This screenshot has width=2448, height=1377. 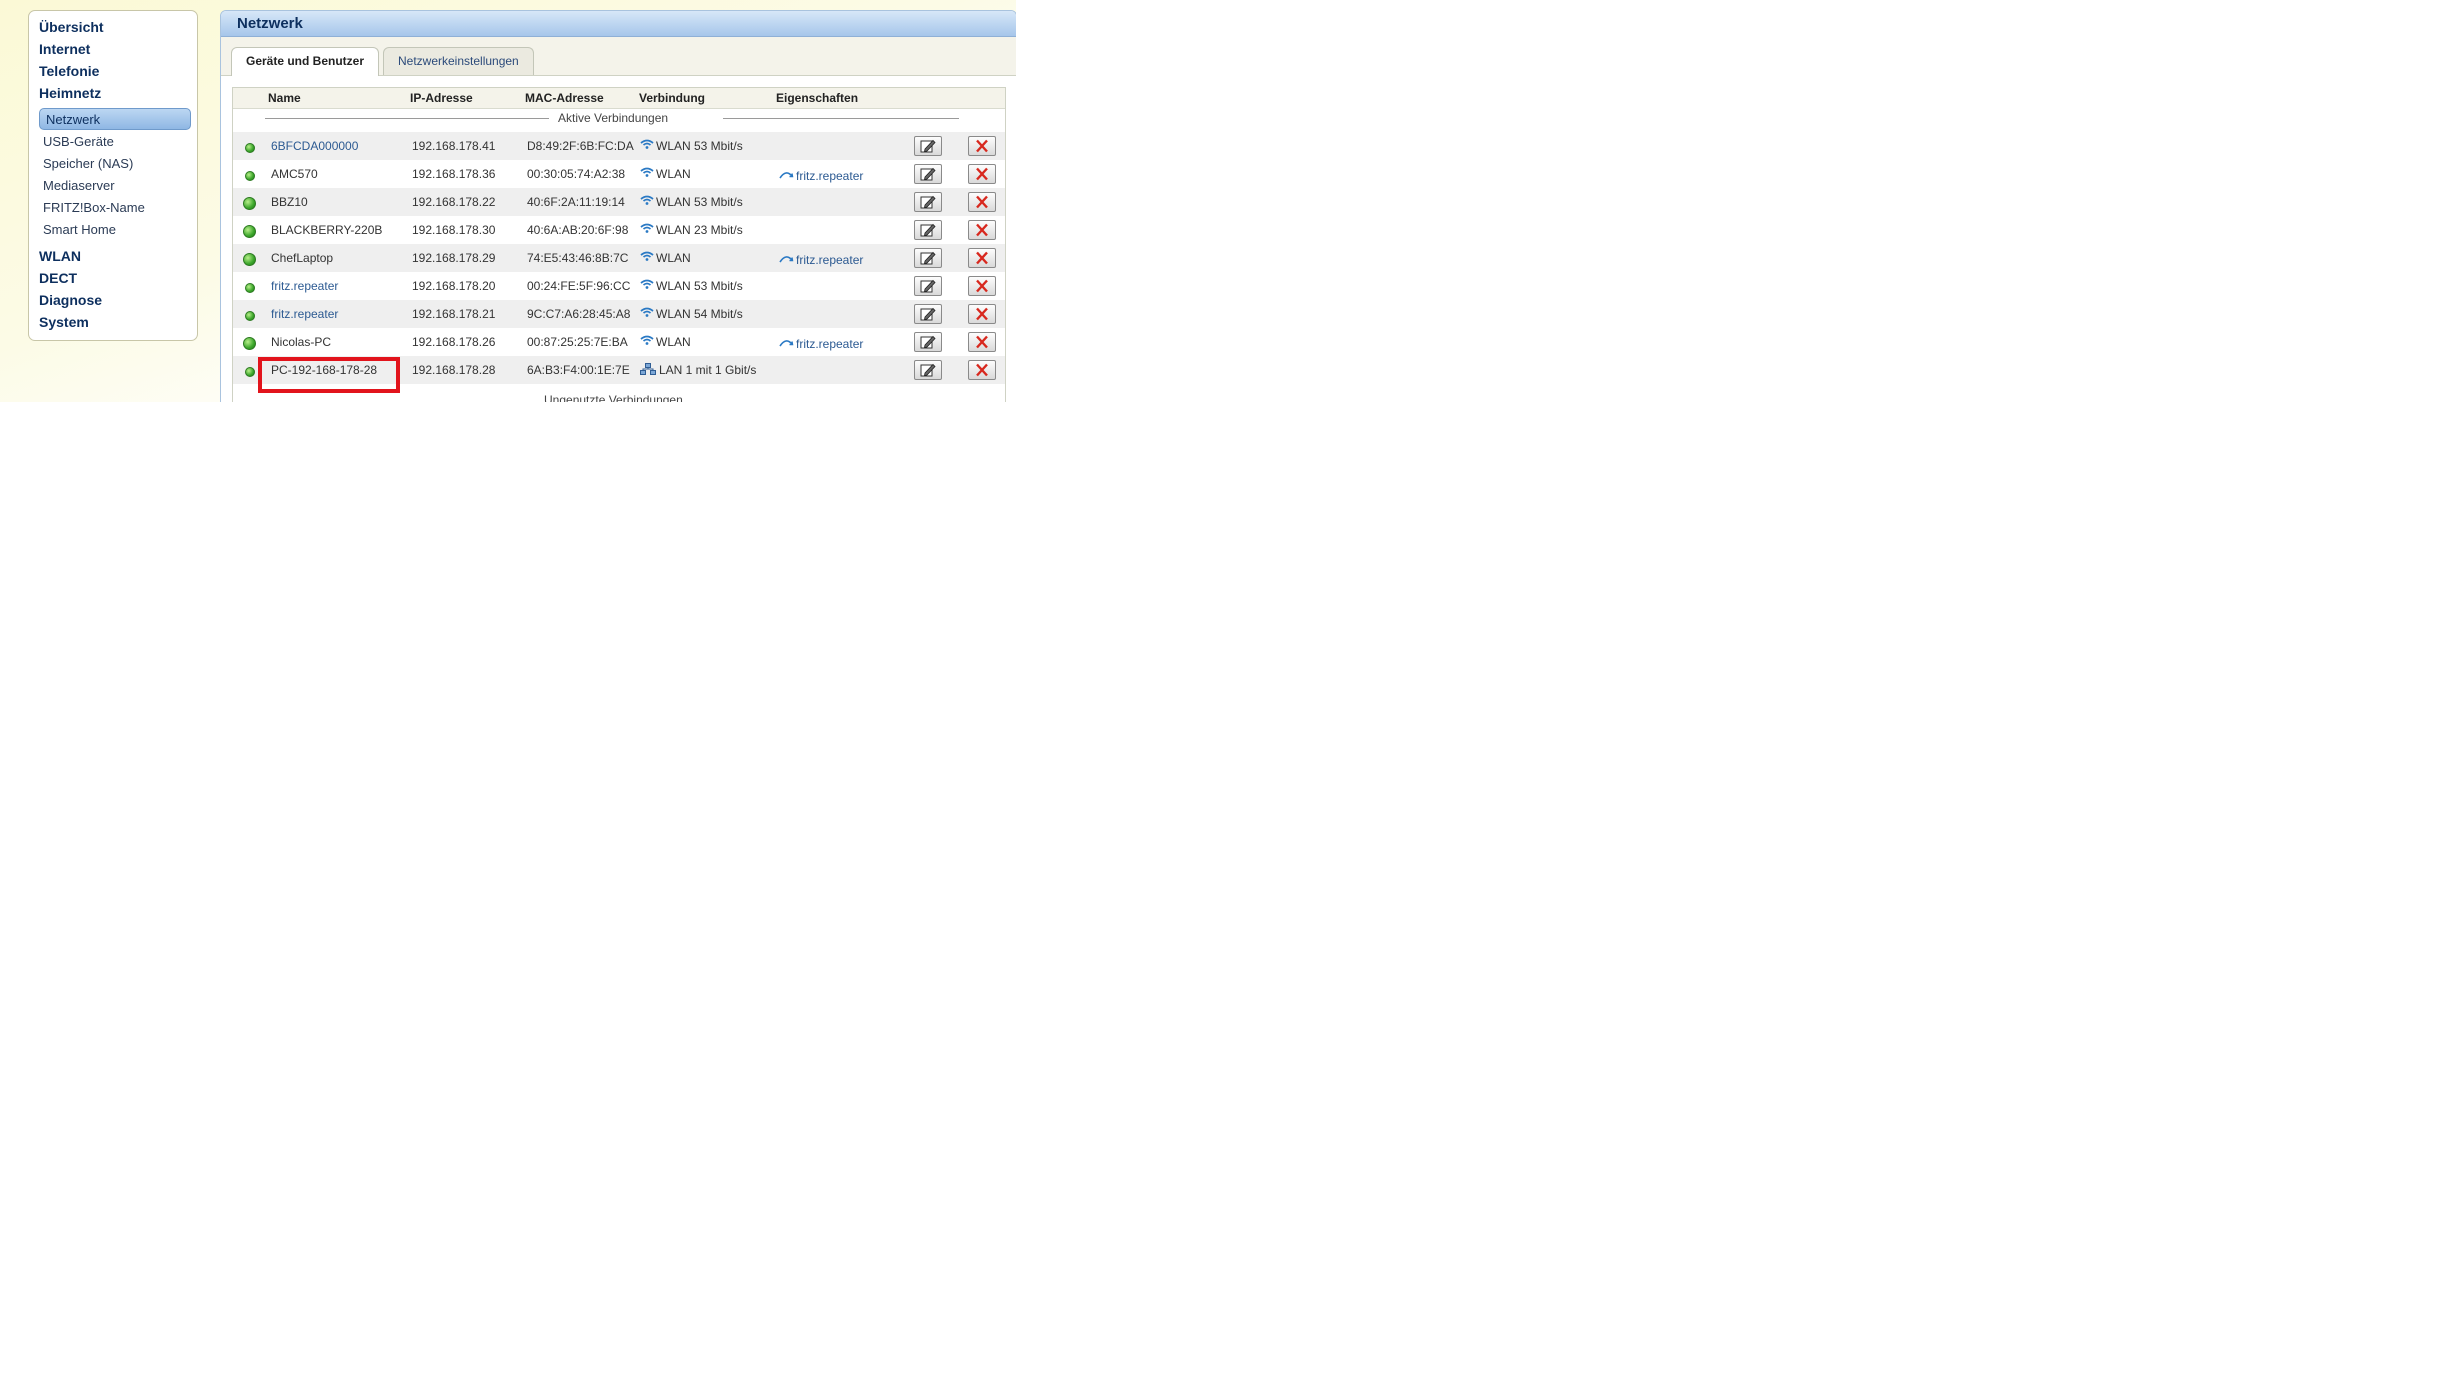 What do you see at coordinates (454, 258) in the screenshot?
I see `ip-address: 192.168.178.29` at bounding box center [454, 258].